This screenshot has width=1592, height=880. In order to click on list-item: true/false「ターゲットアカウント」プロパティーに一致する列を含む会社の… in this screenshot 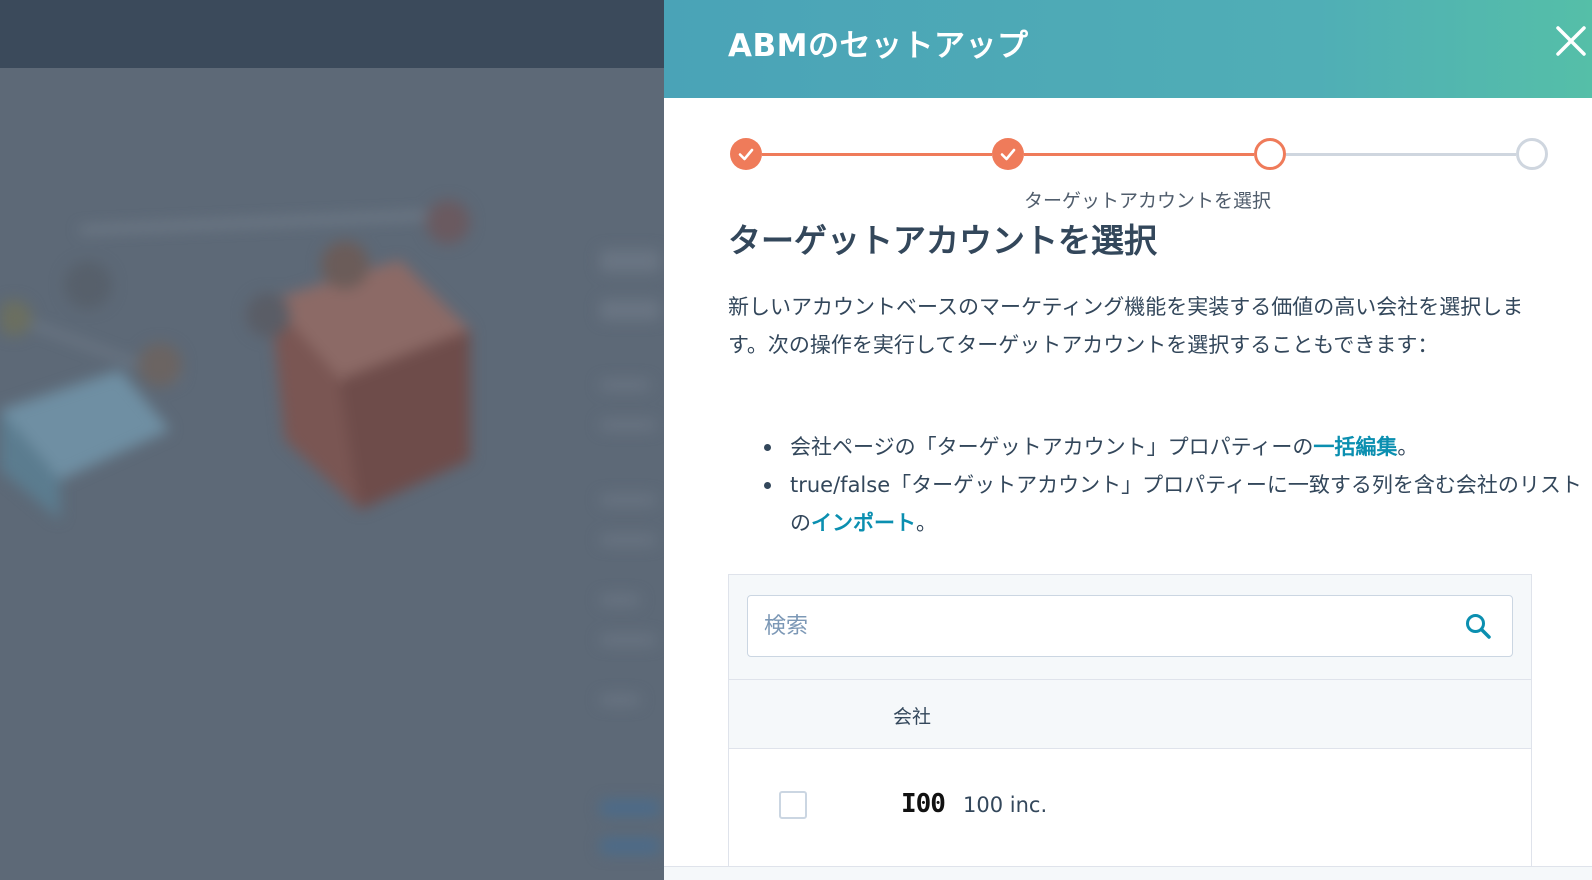, I will do `click(1178, 504)`.